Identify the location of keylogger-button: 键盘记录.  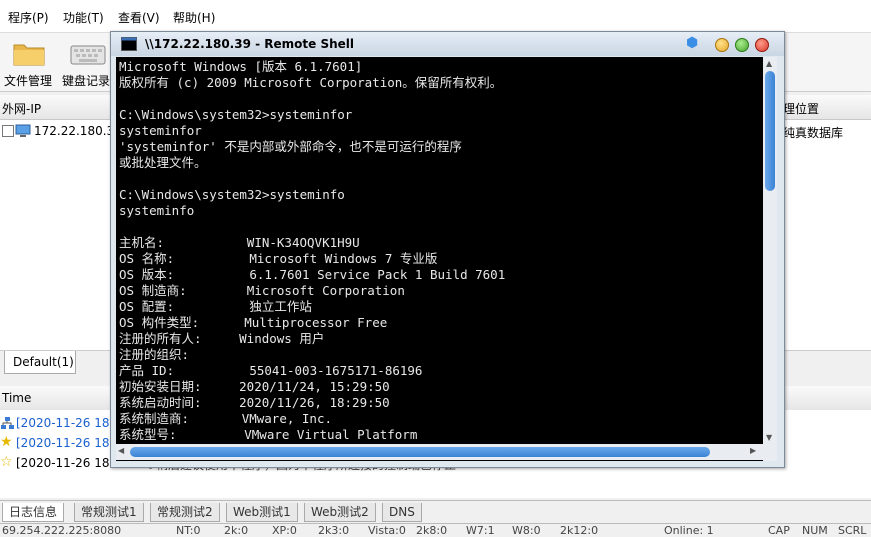
(88, 62).